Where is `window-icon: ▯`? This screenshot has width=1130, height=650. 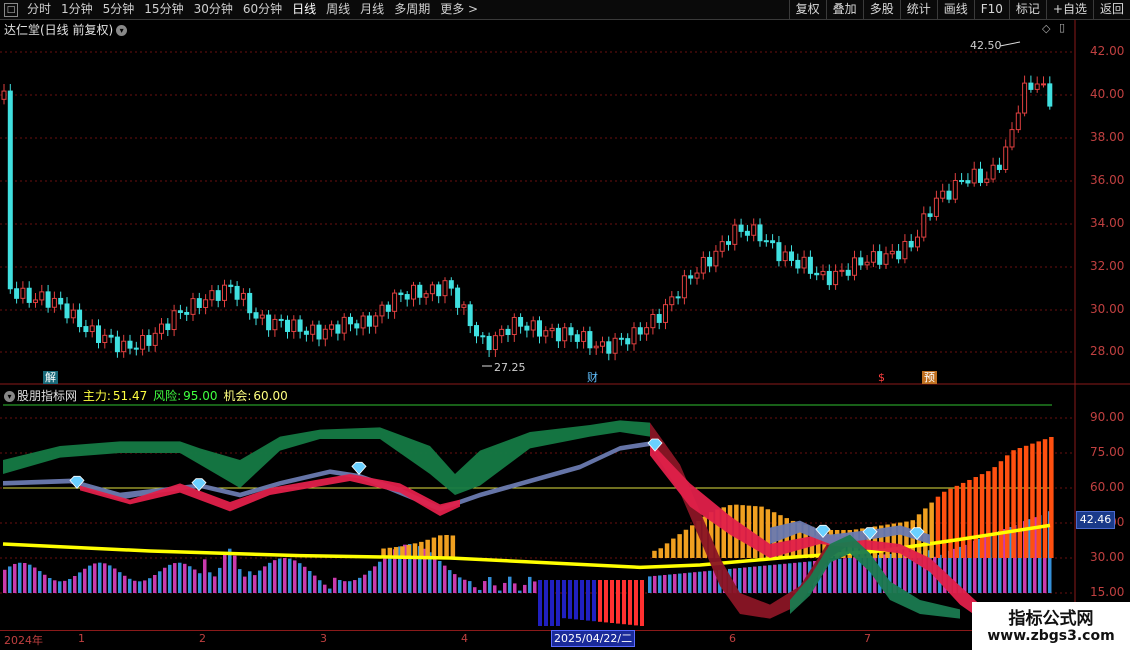 window-icon: ▯ is located at coordinates (1062, 27).